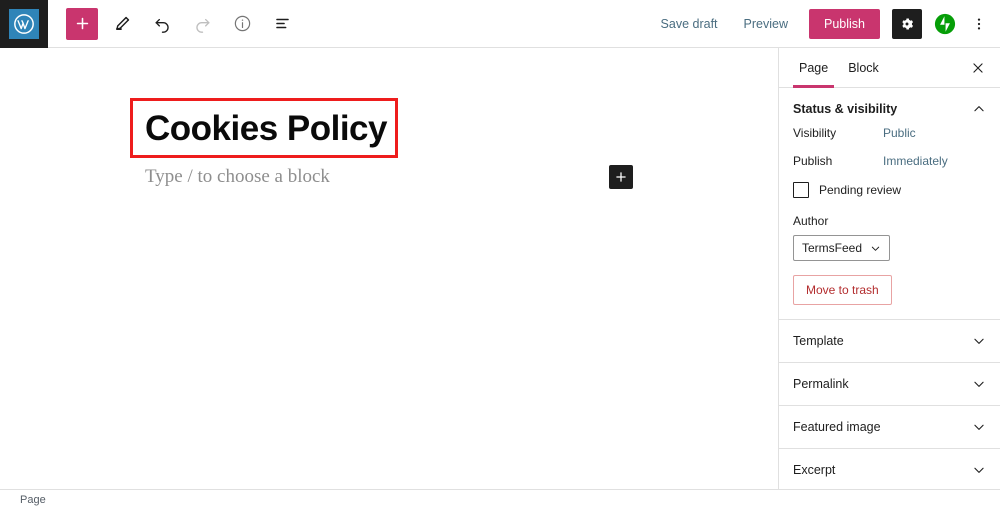 This screenshot has width=1000, height=509. What do you see at coordinates (842, 290) in the screenshot?
I see `move-to-trash-button: Move to trash` at bounding box center [842, 290].